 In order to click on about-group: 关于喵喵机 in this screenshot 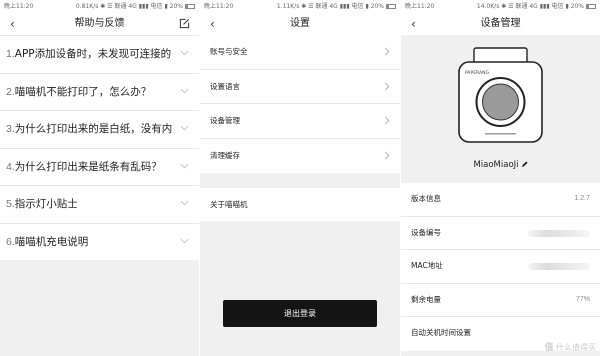, I will do `click(300, 204)`.